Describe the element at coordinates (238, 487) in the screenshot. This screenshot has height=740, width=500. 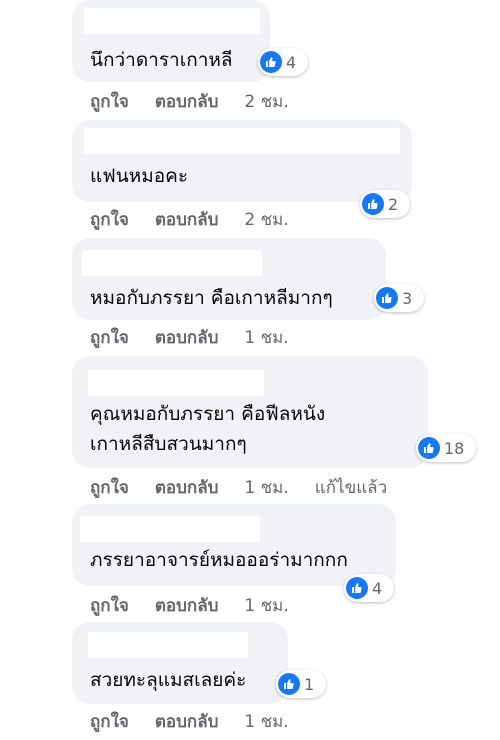
I see `comment-actions: ถูกใจ ตอบกลับ 1 ชม. แก้ไขแล้ว` at that location.